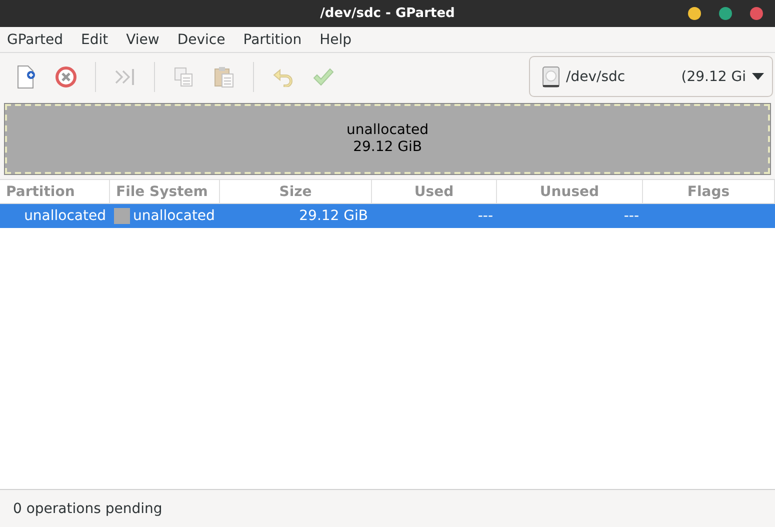  I want to click on checkmark-icon, so click(323, 76).